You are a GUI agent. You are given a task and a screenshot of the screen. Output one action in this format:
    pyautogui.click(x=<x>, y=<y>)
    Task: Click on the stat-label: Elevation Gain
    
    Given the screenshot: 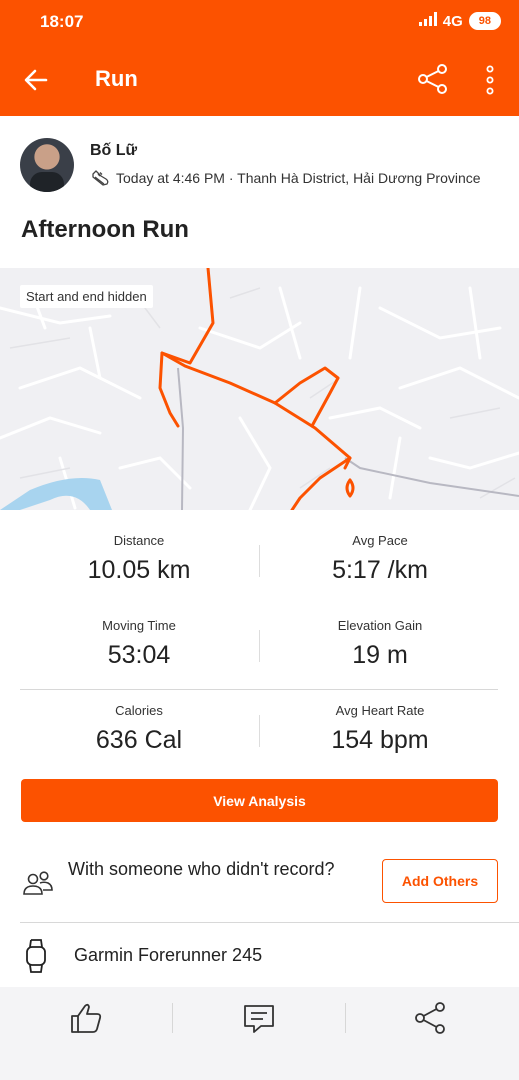 What is the action you would take?
    pyautogui.click(x=380, y=625)
    